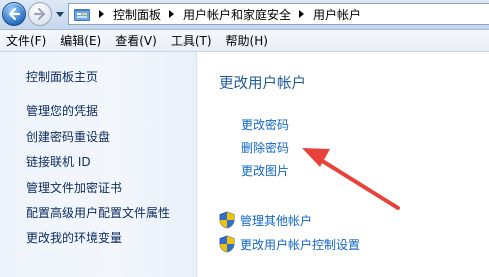 This screenshot has width=489, height=277. What do you see at coordinates (74, 187) in the screenshot?
I see `manage-encryption-certs-link: 管理文件加密证书` at bounding box center [74, 187].